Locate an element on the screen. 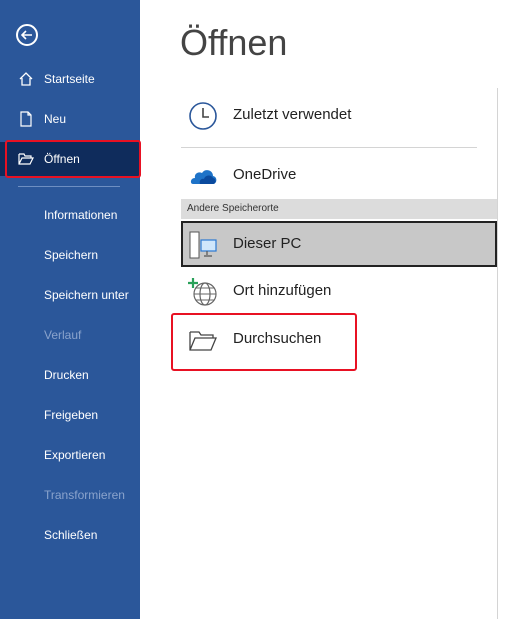 This screenshot has height=619, width=528. nav-label: Speichern unter is located at coordinates (86, 295).